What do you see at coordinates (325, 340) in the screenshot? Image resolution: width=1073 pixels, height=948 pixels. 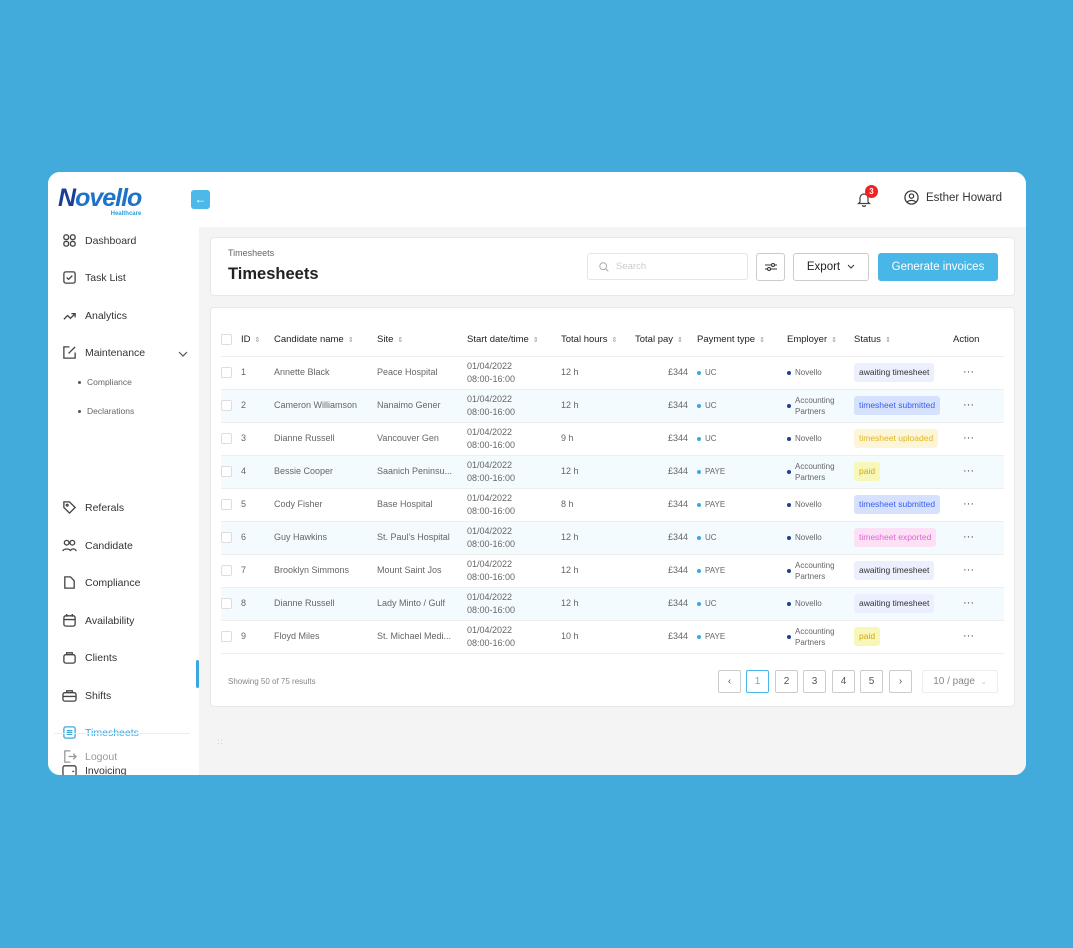 I see `column-header: Candidate name ⇕` at bounding box center [325, 340].